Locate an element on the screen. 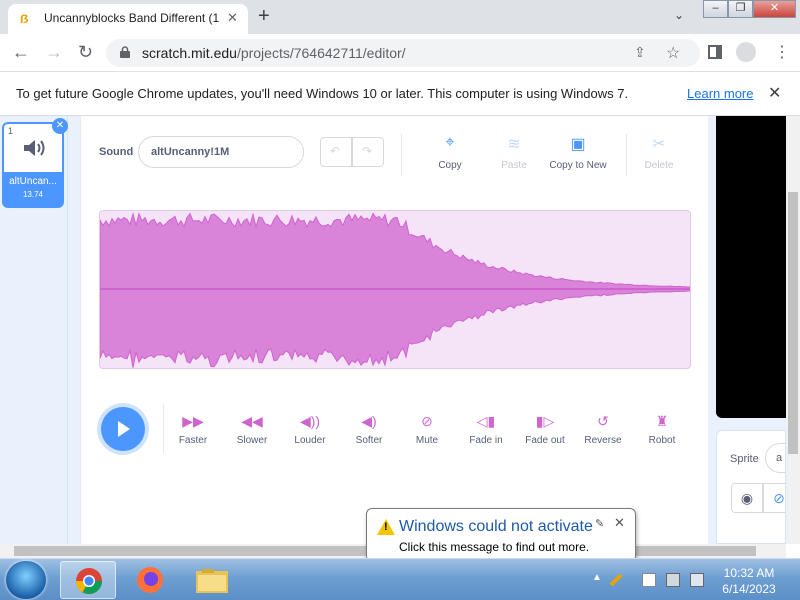 The height and width of the screenshot is (600, 800). softer-button: ◀) Softer is located at coordinates (369, 429).